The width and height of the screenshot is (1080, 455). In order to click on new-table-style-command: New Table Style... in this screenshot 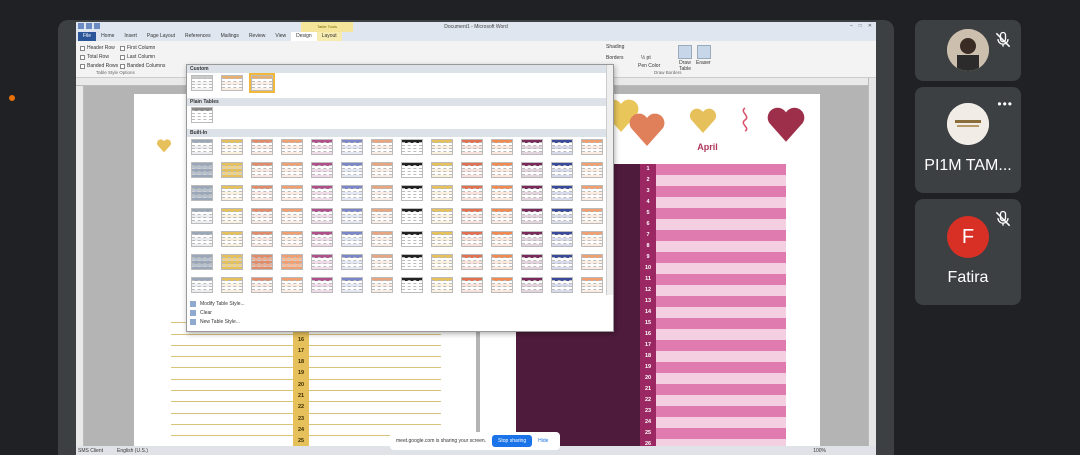, I will do `click(215, 322)`.